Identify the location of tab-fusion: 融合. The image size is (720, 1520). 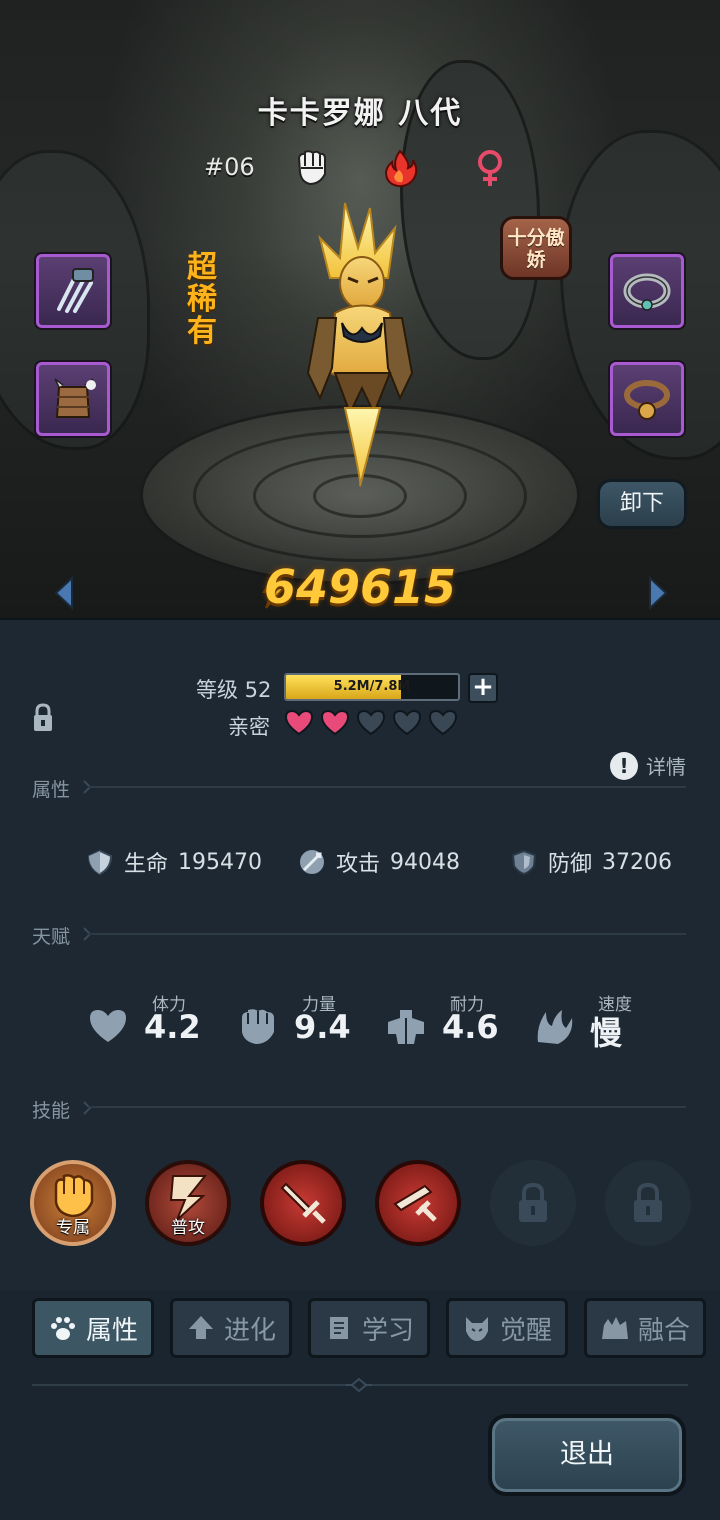
(645, 1328).